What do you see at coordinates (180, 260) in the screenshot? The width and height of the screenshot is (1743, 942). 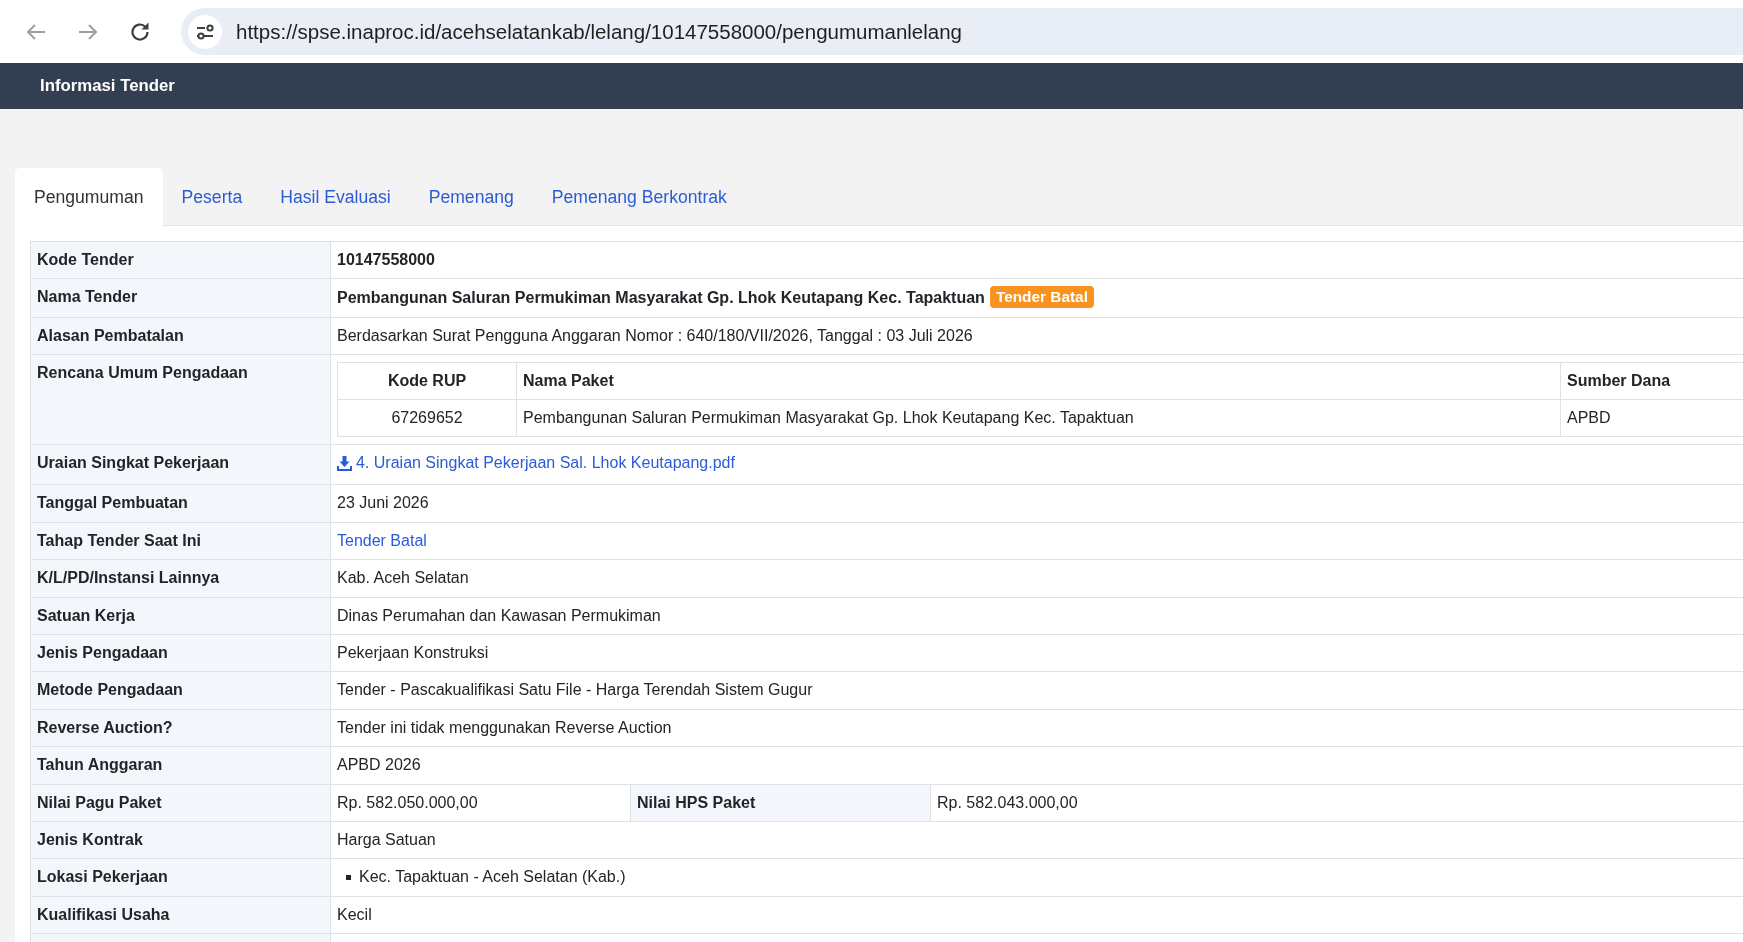 I see `row-label: Kode Tender` at bounding box center [180, 260].